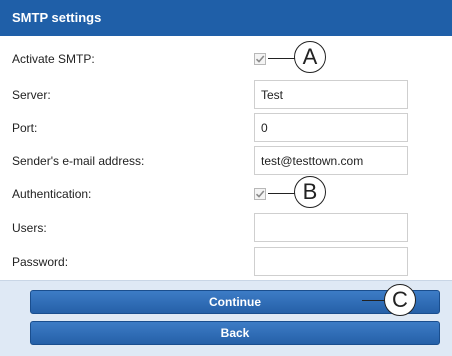 Image resolution: width=452 pixels, height=356 pixels. What do you see at coordinates (29, 228) in the screenshot?
I see `users-label: Users:` at bounding box center [29, 228].